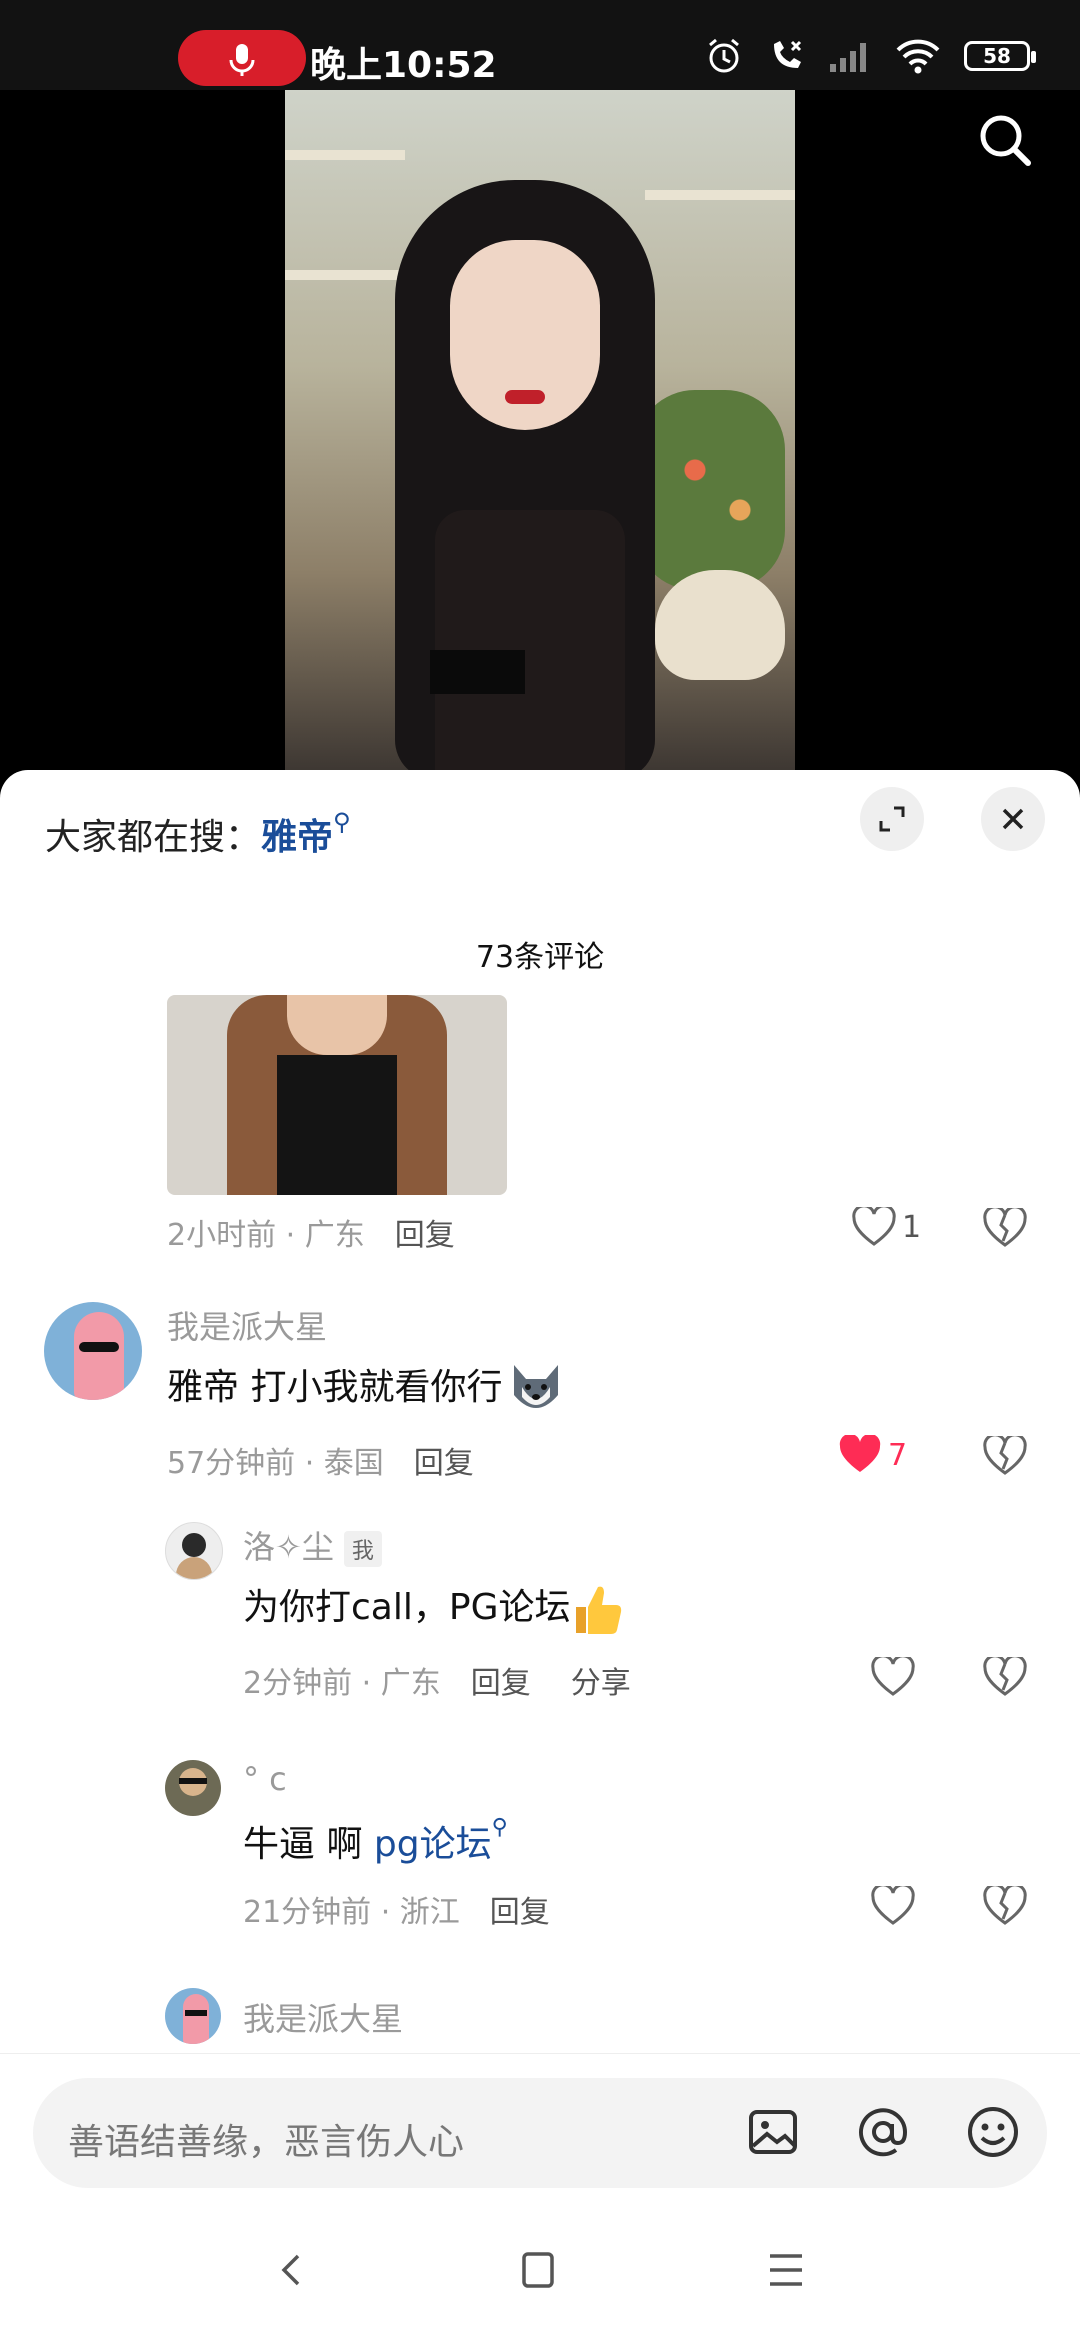 The height and width of the screenshot is (2340, 1080). Describe the element at coordinates (433, 1844) in the screenshot. I see `search-link: pg论坛` at that location.